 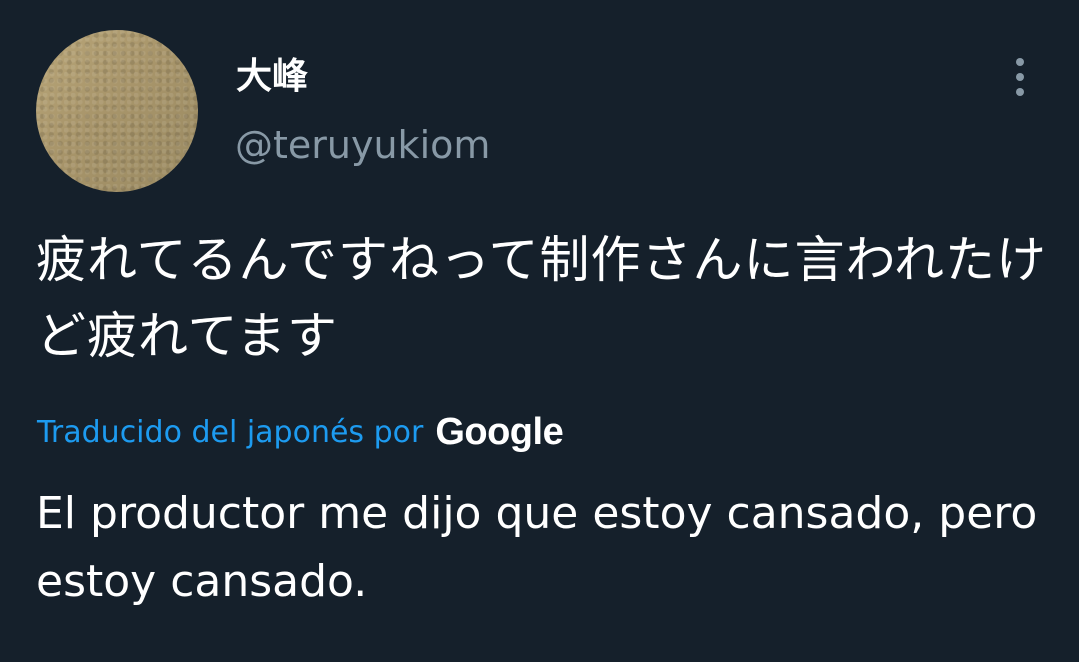 What do you see at coordinates (230, 432) in the screenshot?
I see `translated-by-link: Traducido del japonés por` at bounding box center [230, 432].